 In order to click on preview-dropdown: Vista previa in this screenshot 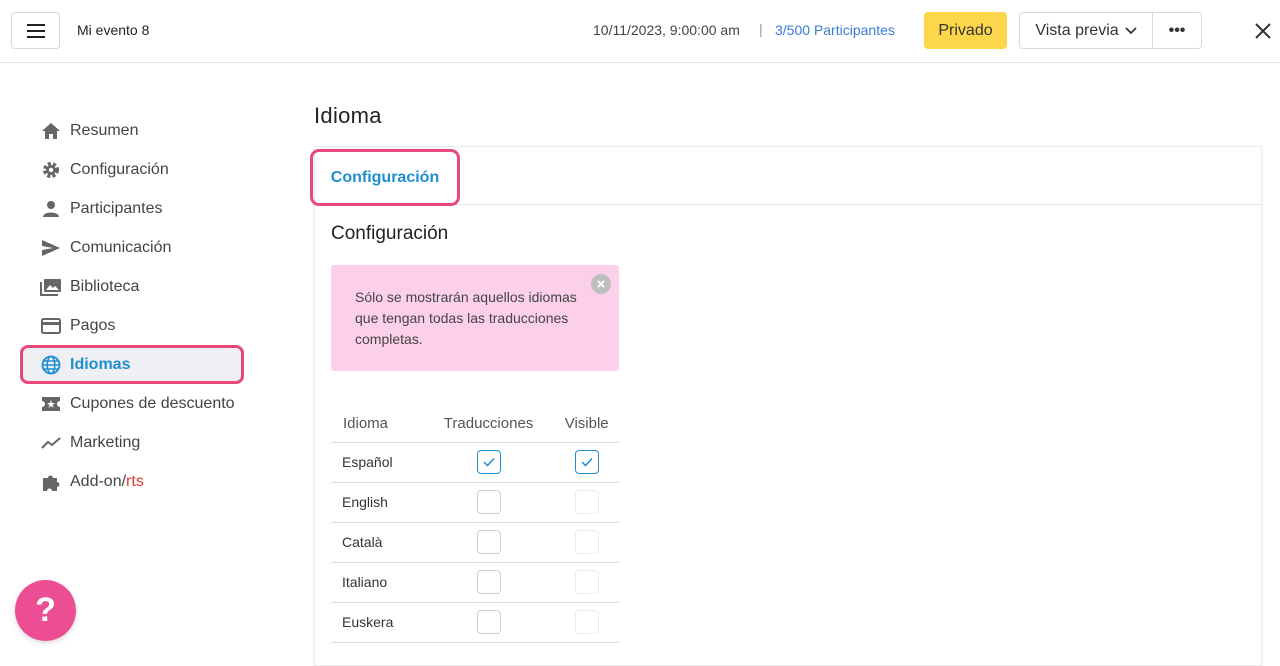, I will do `click(1086, 30)`.